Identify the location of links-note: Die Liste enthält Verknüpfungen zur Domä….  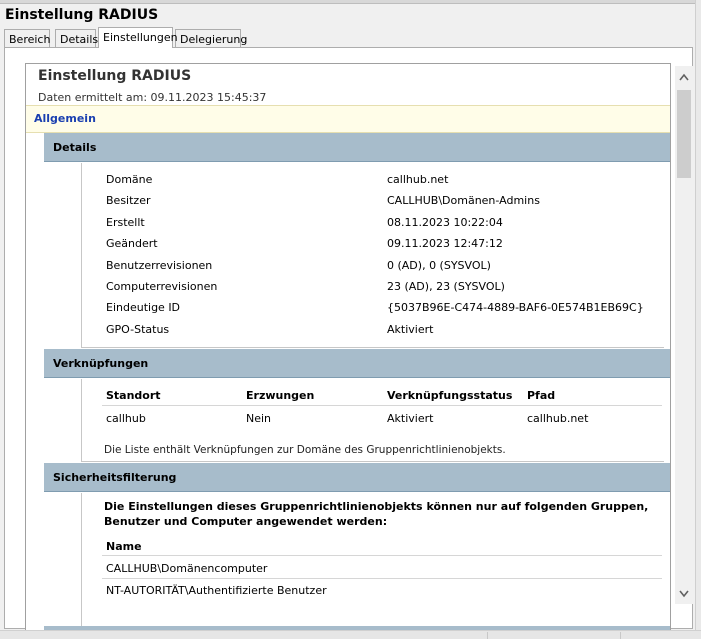
(305, 450).